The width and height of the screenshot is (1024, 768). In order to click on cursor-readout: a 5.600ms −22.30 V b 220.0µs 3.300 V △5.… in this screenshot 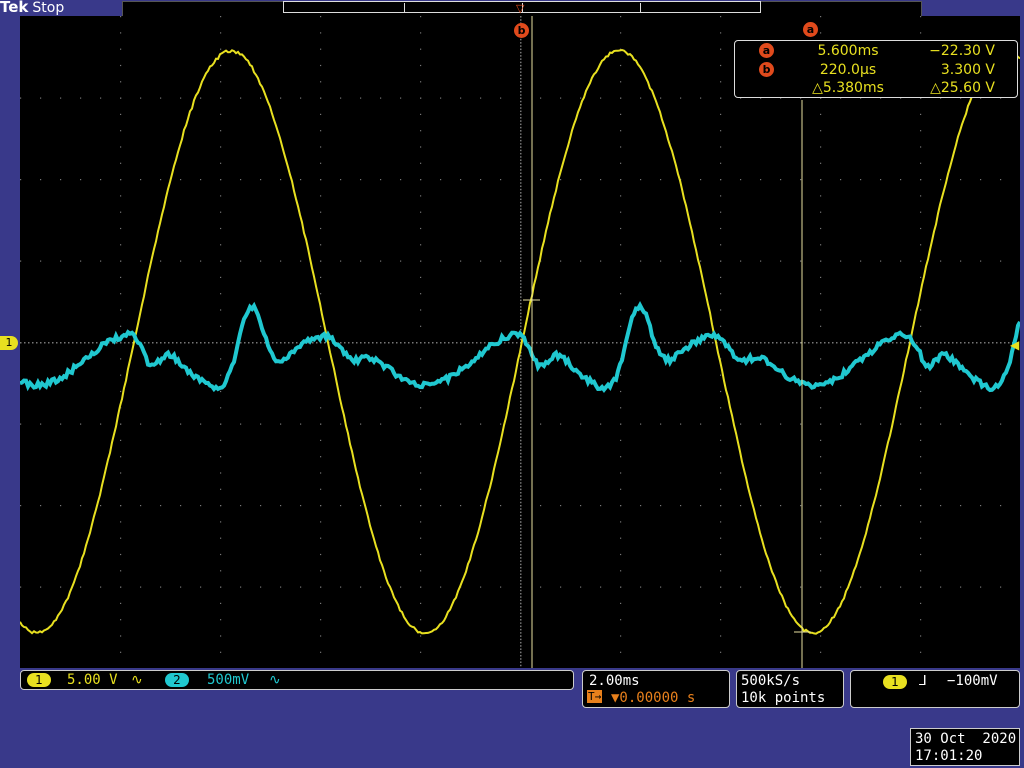, I will do `click(876, 69)`.